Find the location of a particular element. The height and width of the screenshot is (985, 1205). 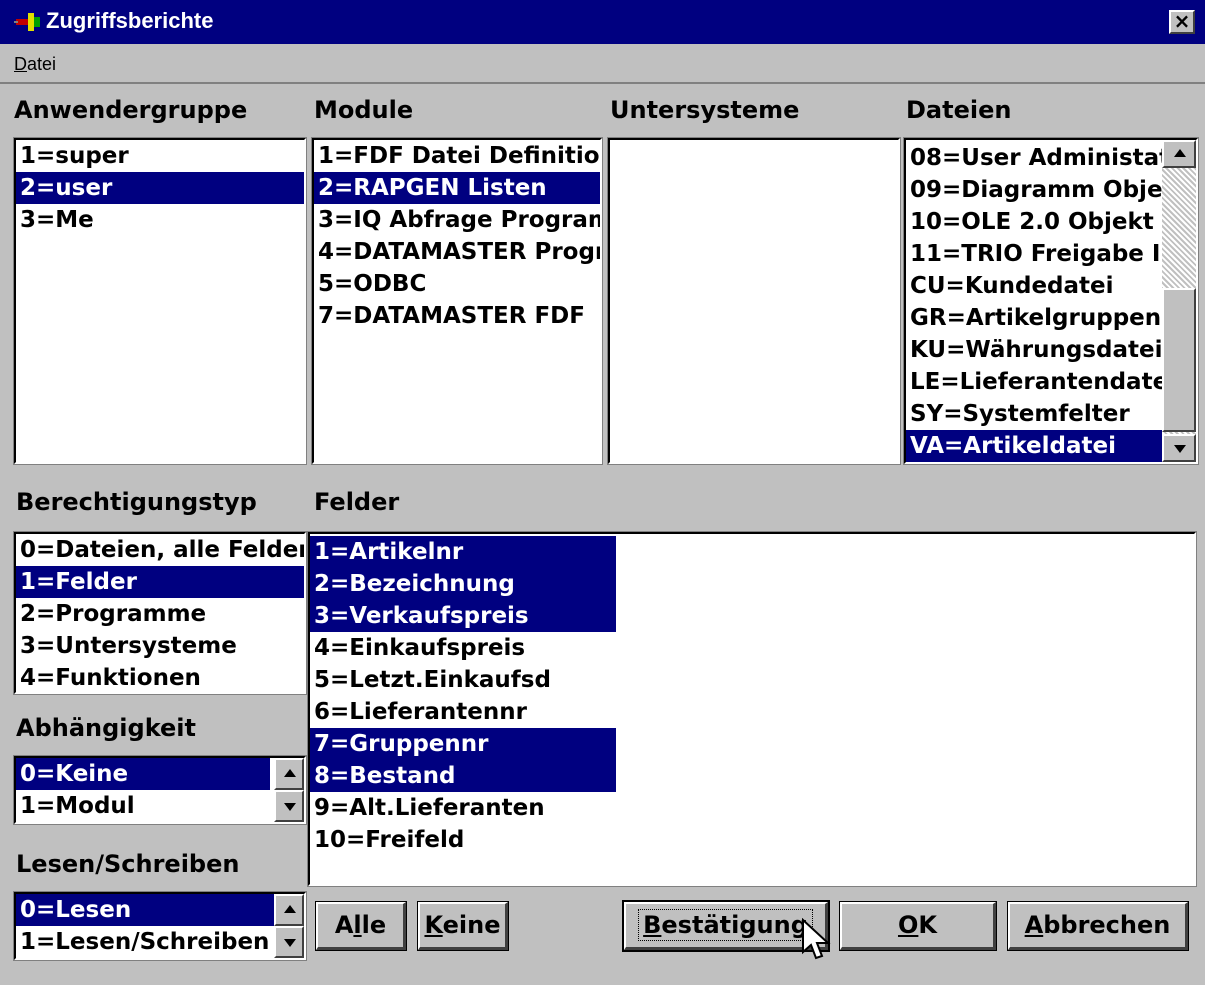

dateien-scrollbar is located at coordinates (1179, 301).